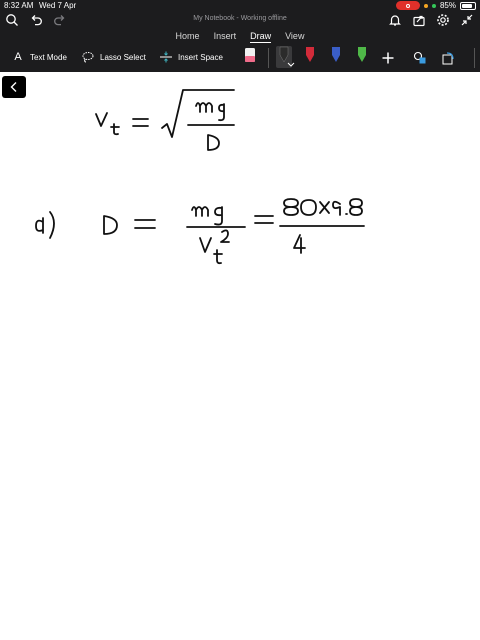  Describe the element at coordinates (420, 58) in the screenshot. I see `shapes-icon` at that location.